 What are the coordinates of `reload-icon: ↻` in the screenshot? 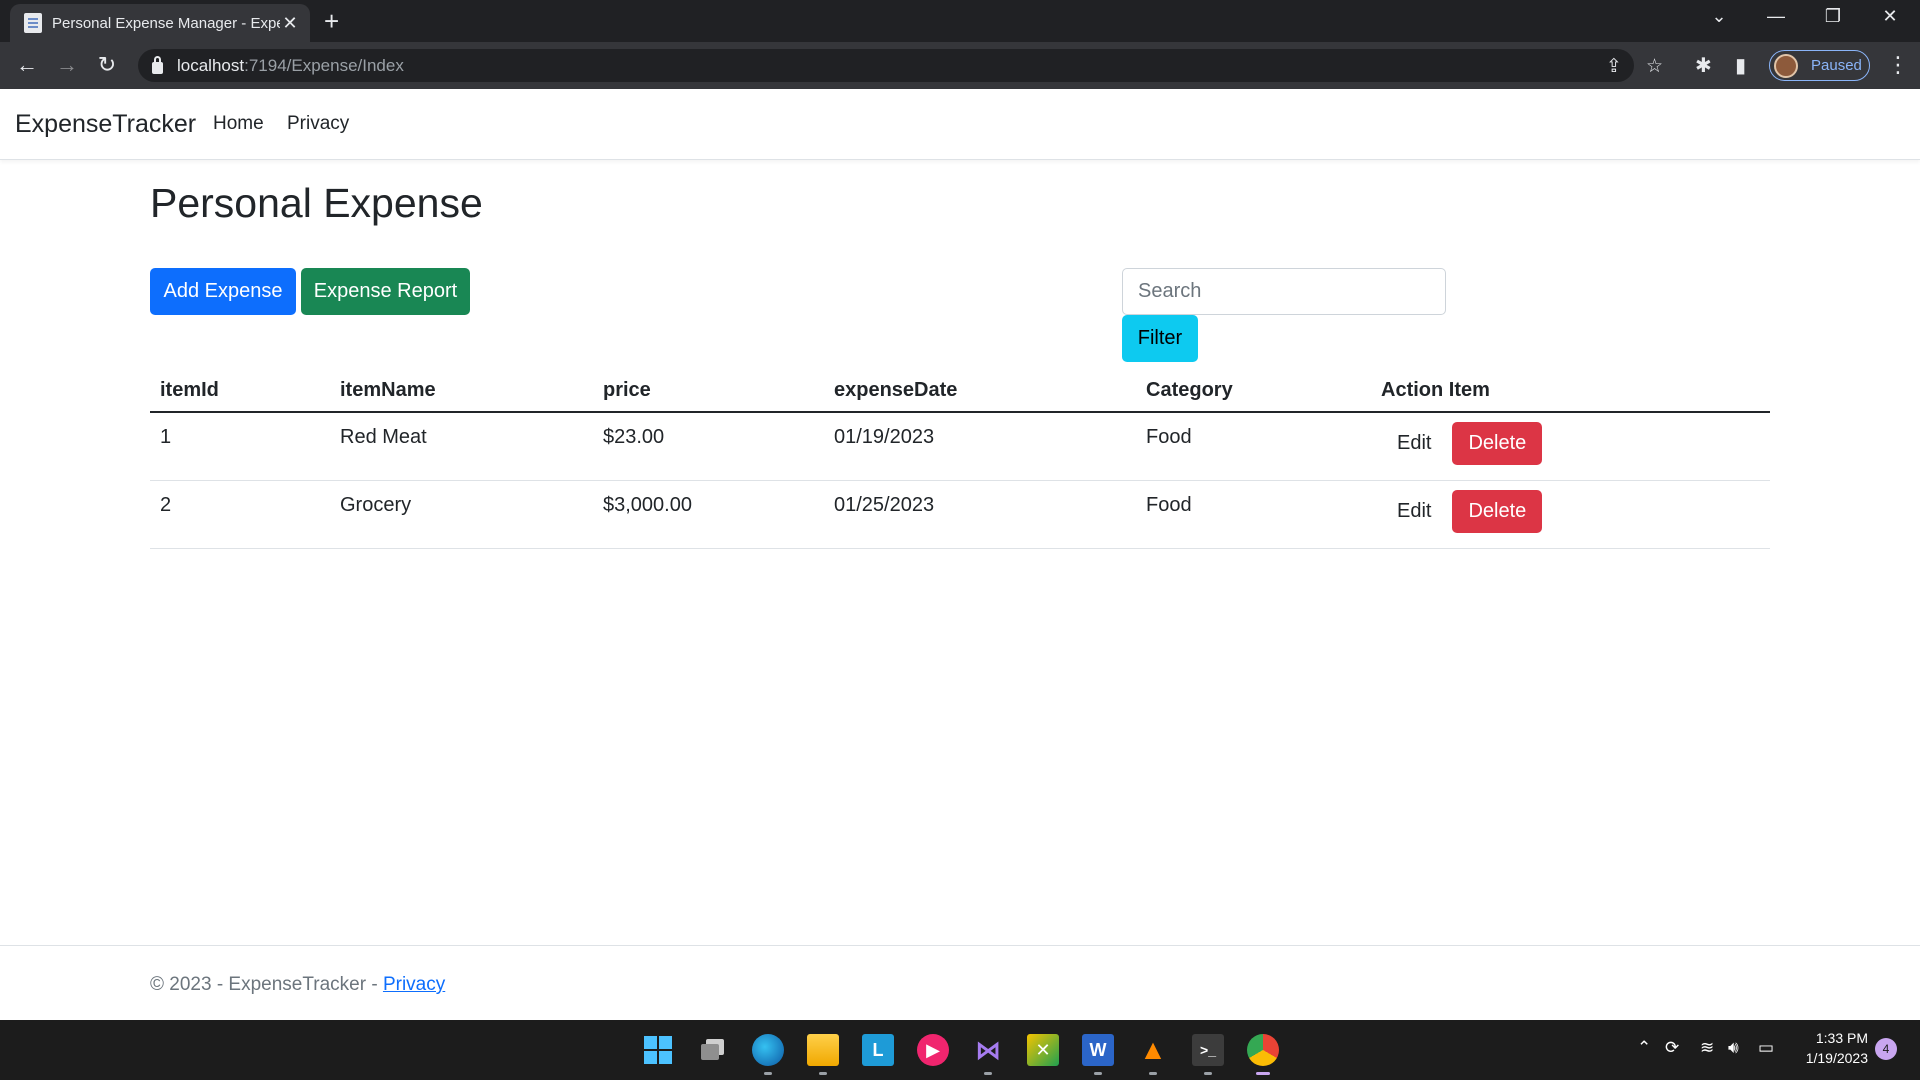 It's located at (107, 65).